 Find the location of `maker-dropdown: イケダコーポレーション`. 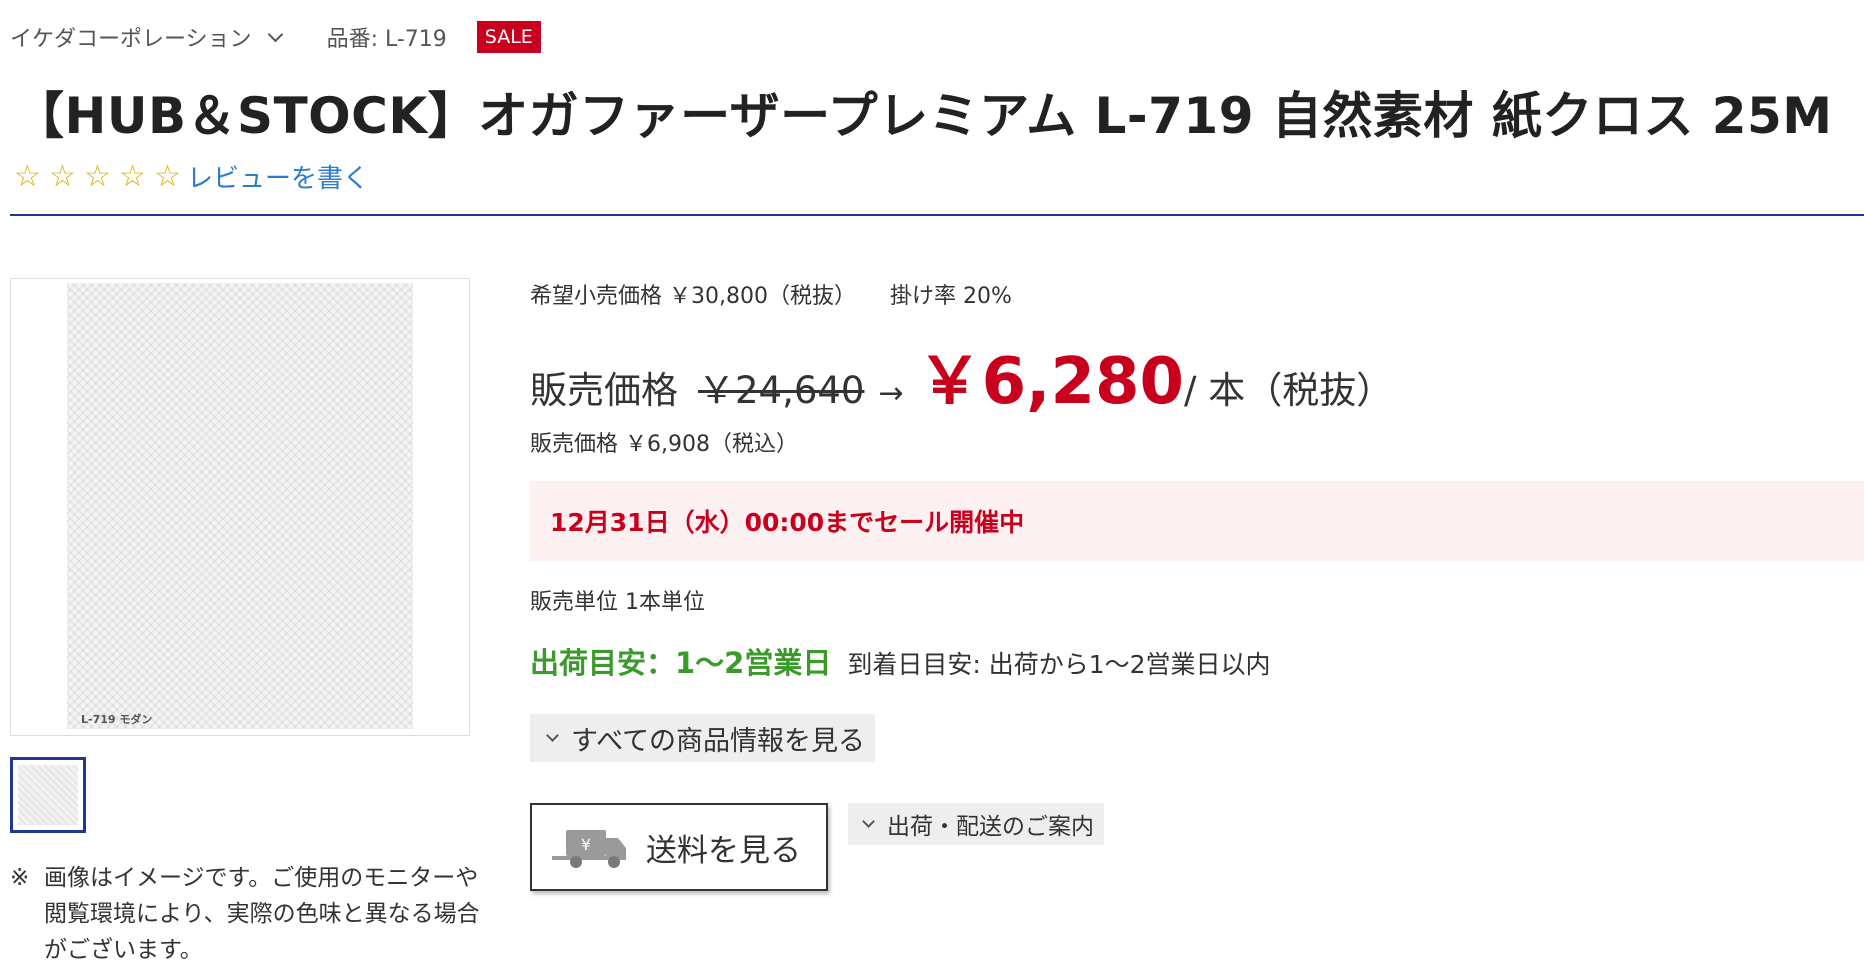

maker-dropdown: イケダコーポレーション is located at coordinates (148, 37).